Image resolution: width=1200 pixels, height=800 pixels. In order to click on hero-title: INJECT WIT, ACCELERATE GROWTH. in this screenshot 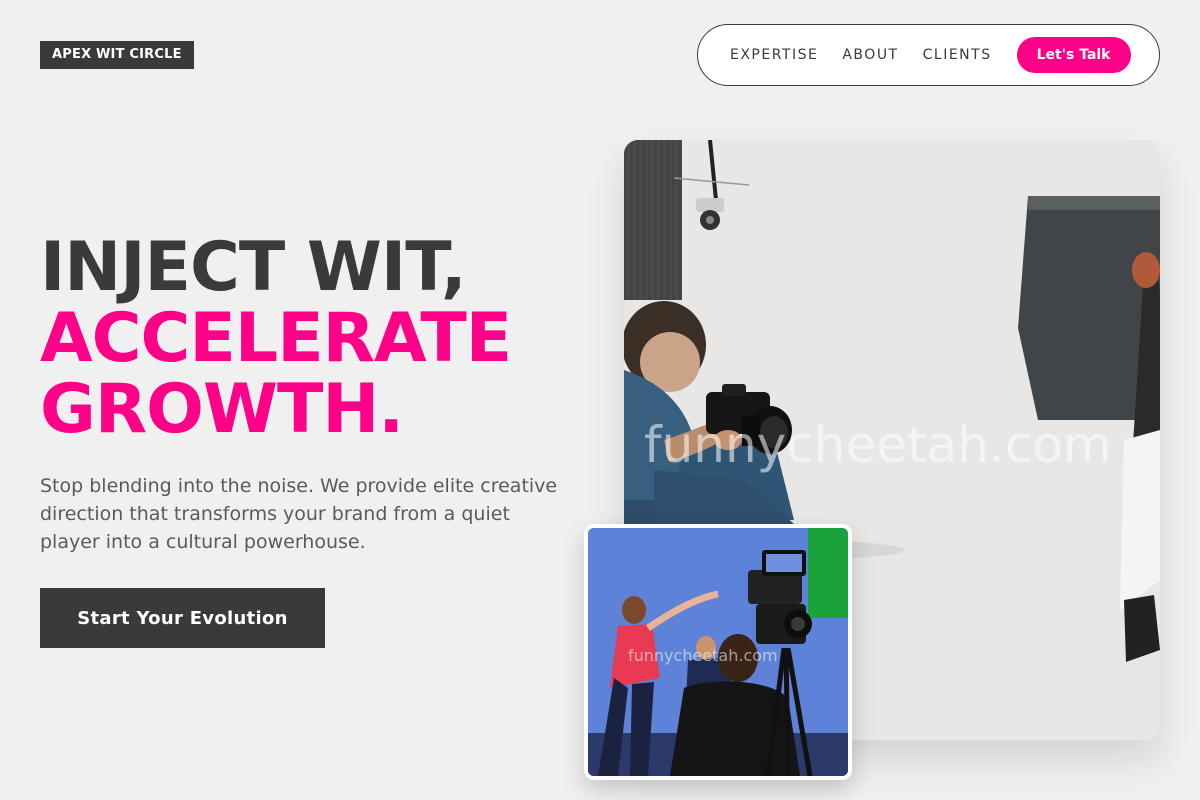, I will do `click(276, 338)`.